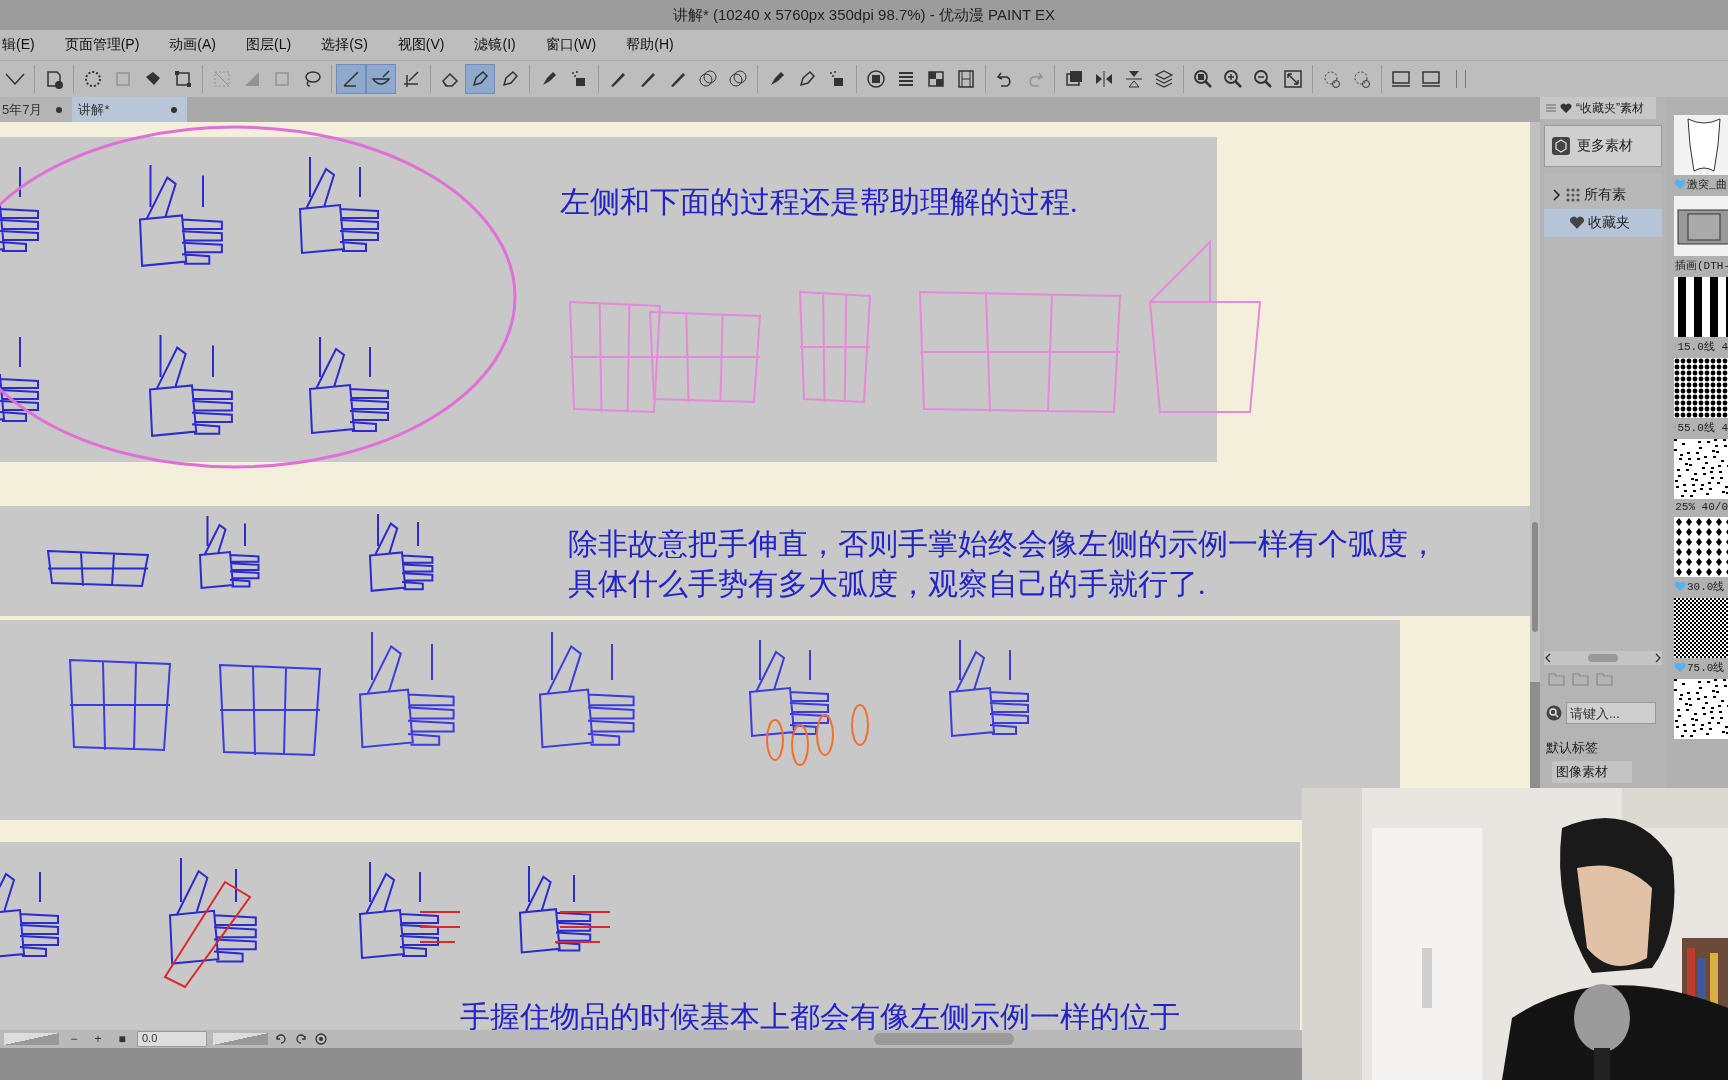 This screenshot has height=1080, width=1728. What do you see at coordinates (105, 45) in the screenshot?
I see `menu-item: 页面管理(P)` at bounding box center [105, 45].